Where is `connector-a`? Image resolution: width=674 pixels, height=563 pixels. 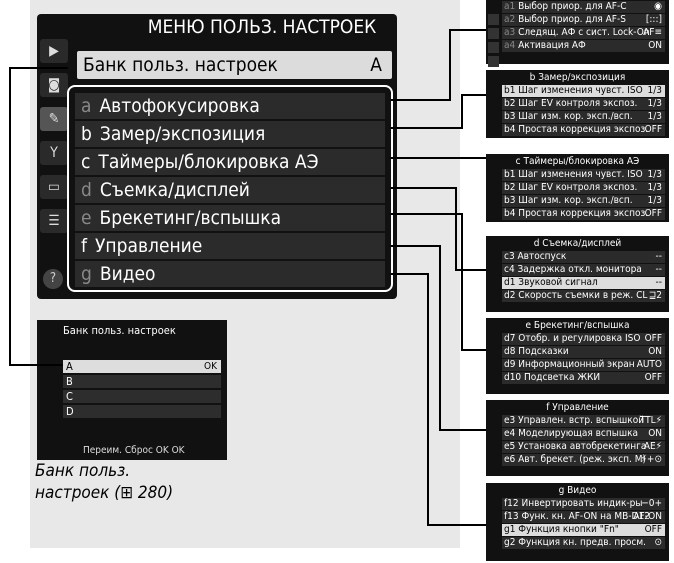 connector-a is located at coordinates (438, 65).